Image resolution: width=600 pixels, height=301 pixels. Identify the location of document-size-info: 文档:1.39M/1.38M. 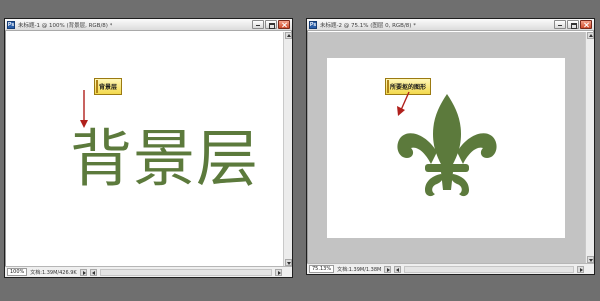
(359, 269).